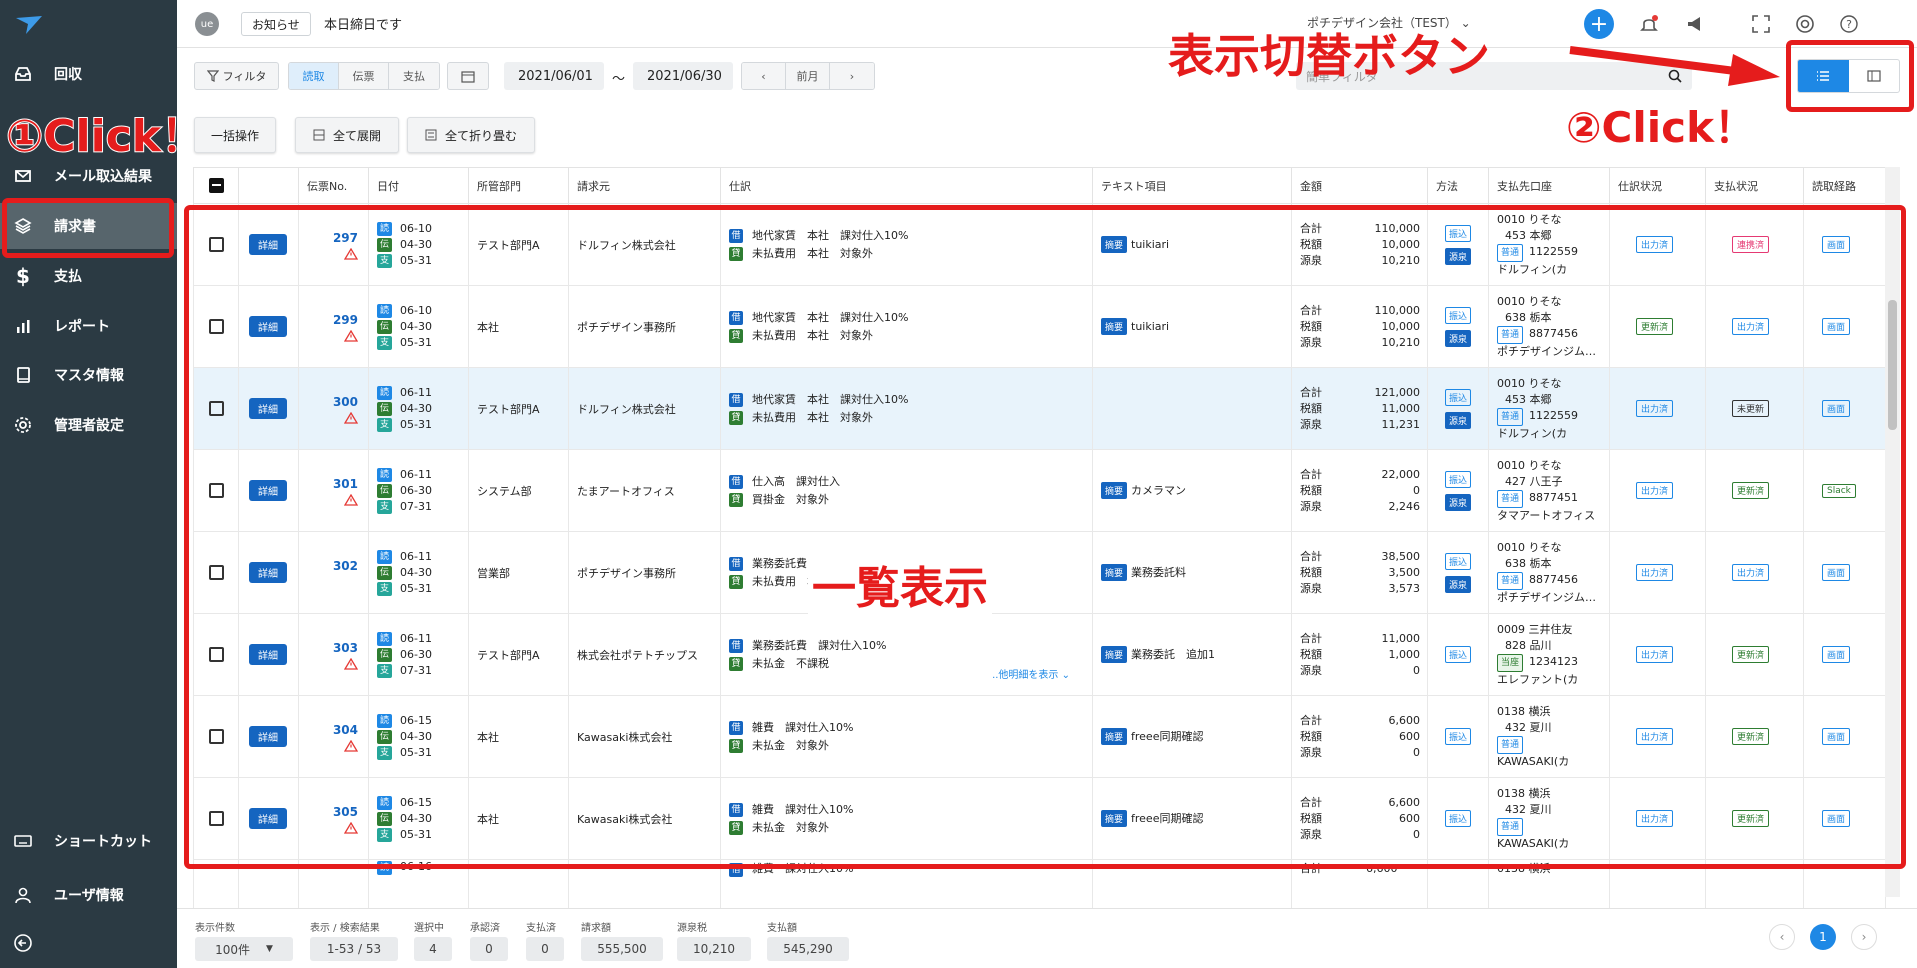 Image resolution: width=1917 pixels, height=968 pixels. I want to click on inbox-icon, so click(23, 74).